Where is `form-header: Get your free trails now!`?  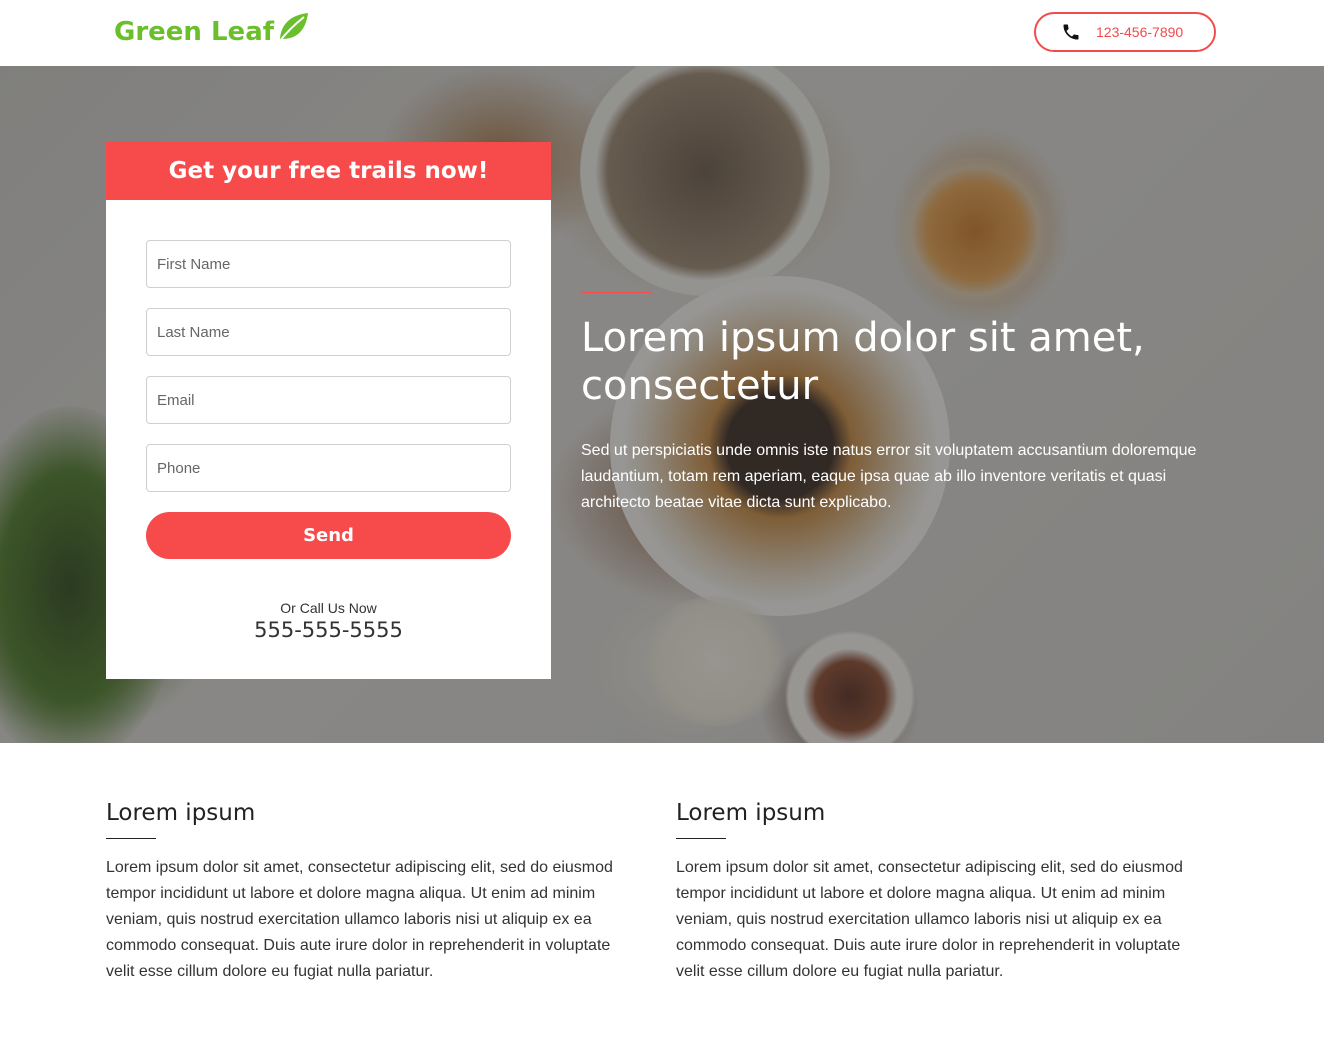 form-header: Get your free trails now! is located at coordinates (328, 171).